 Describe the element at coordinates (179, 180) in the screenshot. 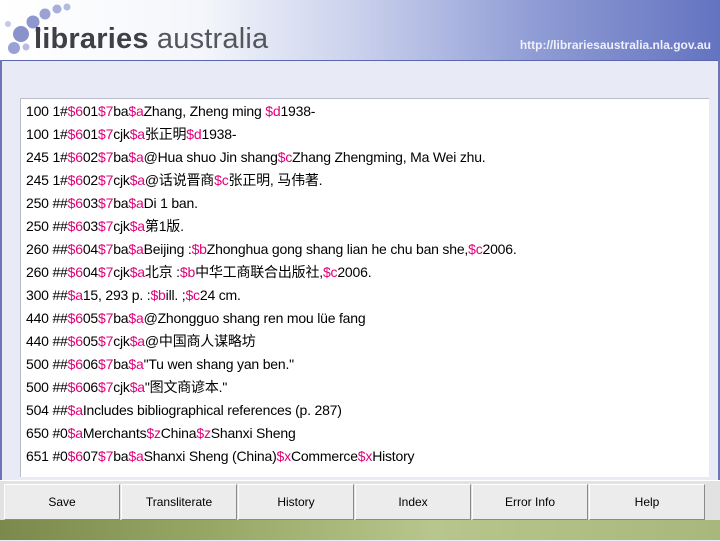

I see `field-text: @话说晋商` at that location.